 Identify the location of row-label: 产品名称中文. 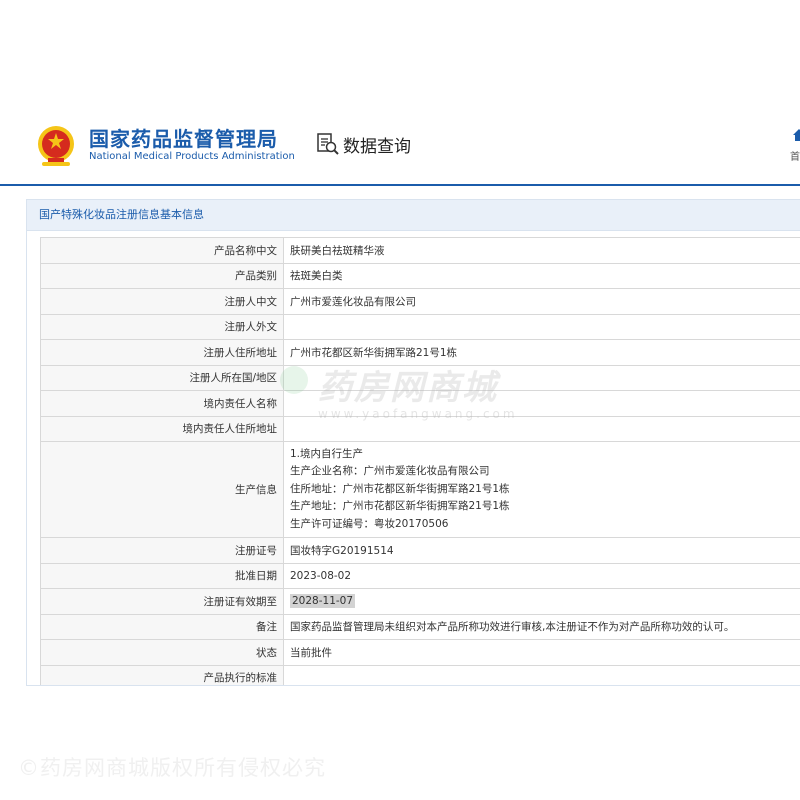
(162, 250).